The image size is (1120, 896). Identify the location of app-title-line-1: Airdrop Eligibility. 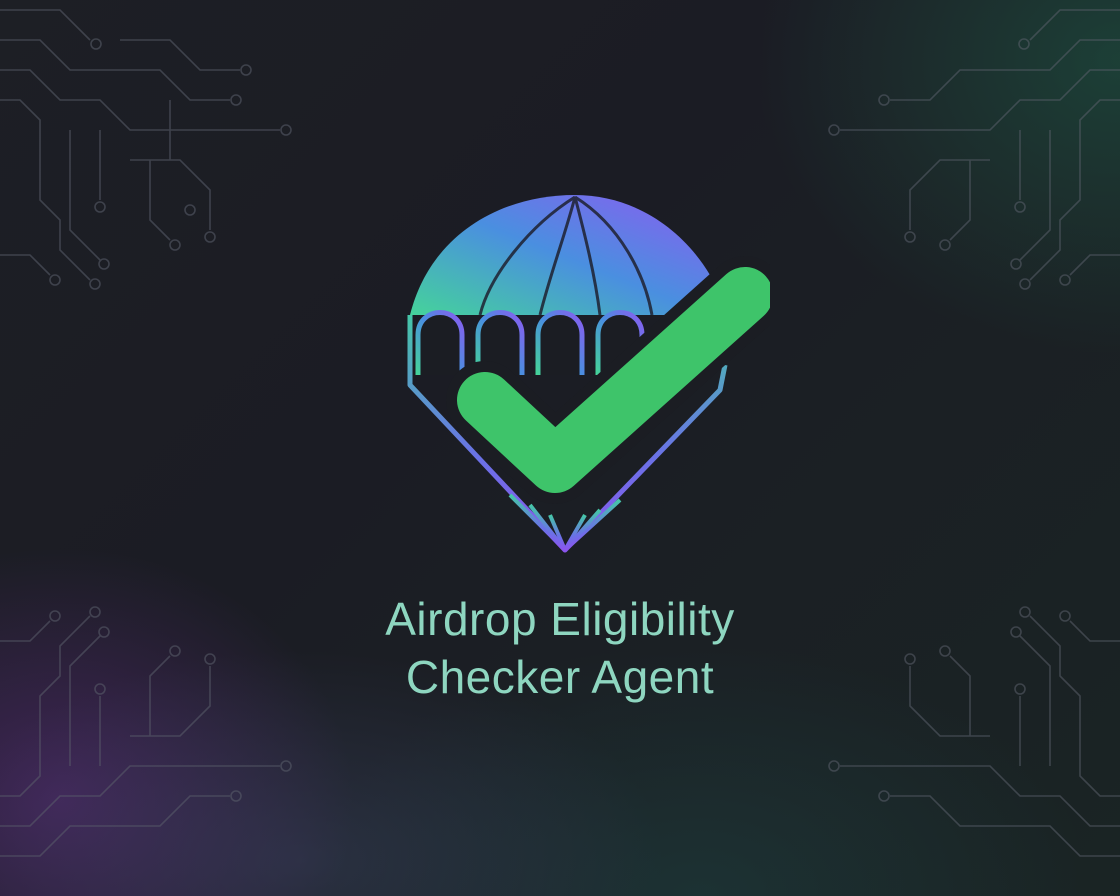
(560, 619).